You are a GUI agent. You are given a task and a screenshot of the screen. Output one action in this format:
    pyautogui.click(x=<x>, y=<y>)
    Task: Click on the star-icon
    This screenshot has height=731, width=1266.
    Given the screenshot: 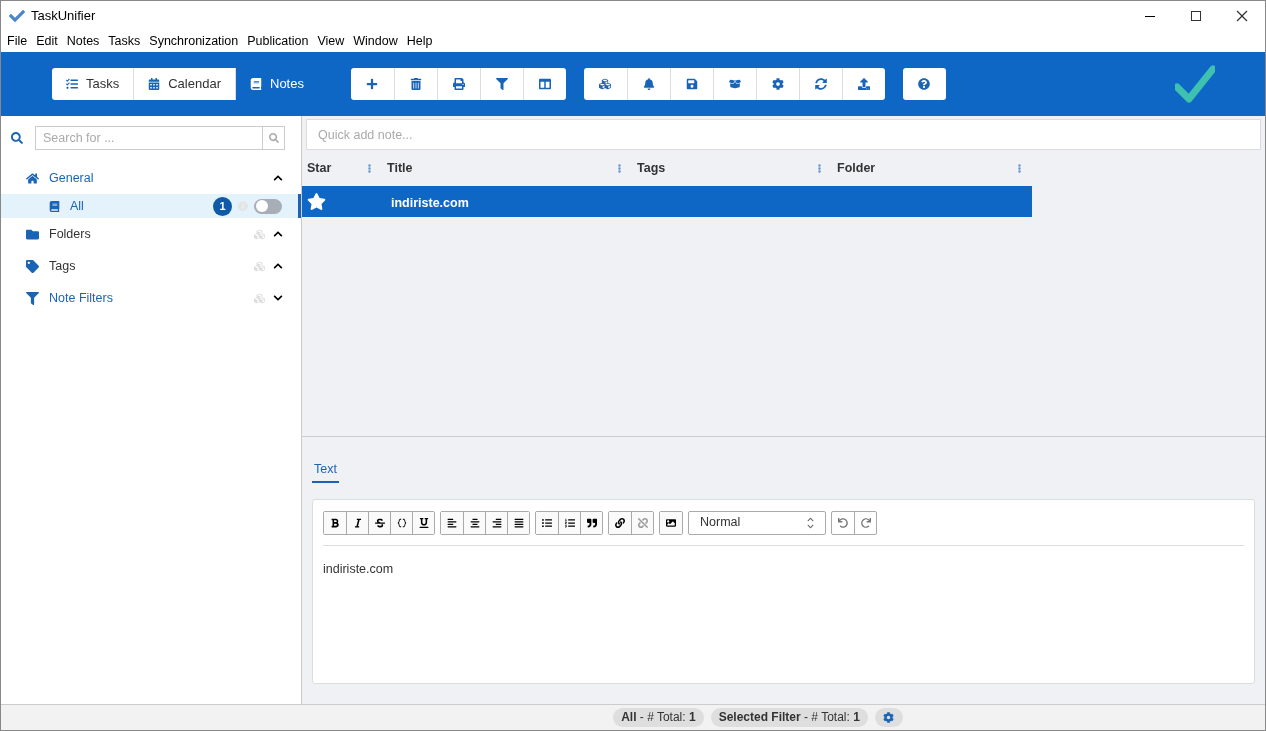 What is the action you would take?
    pyautogui.click(x=316, y=201)
    